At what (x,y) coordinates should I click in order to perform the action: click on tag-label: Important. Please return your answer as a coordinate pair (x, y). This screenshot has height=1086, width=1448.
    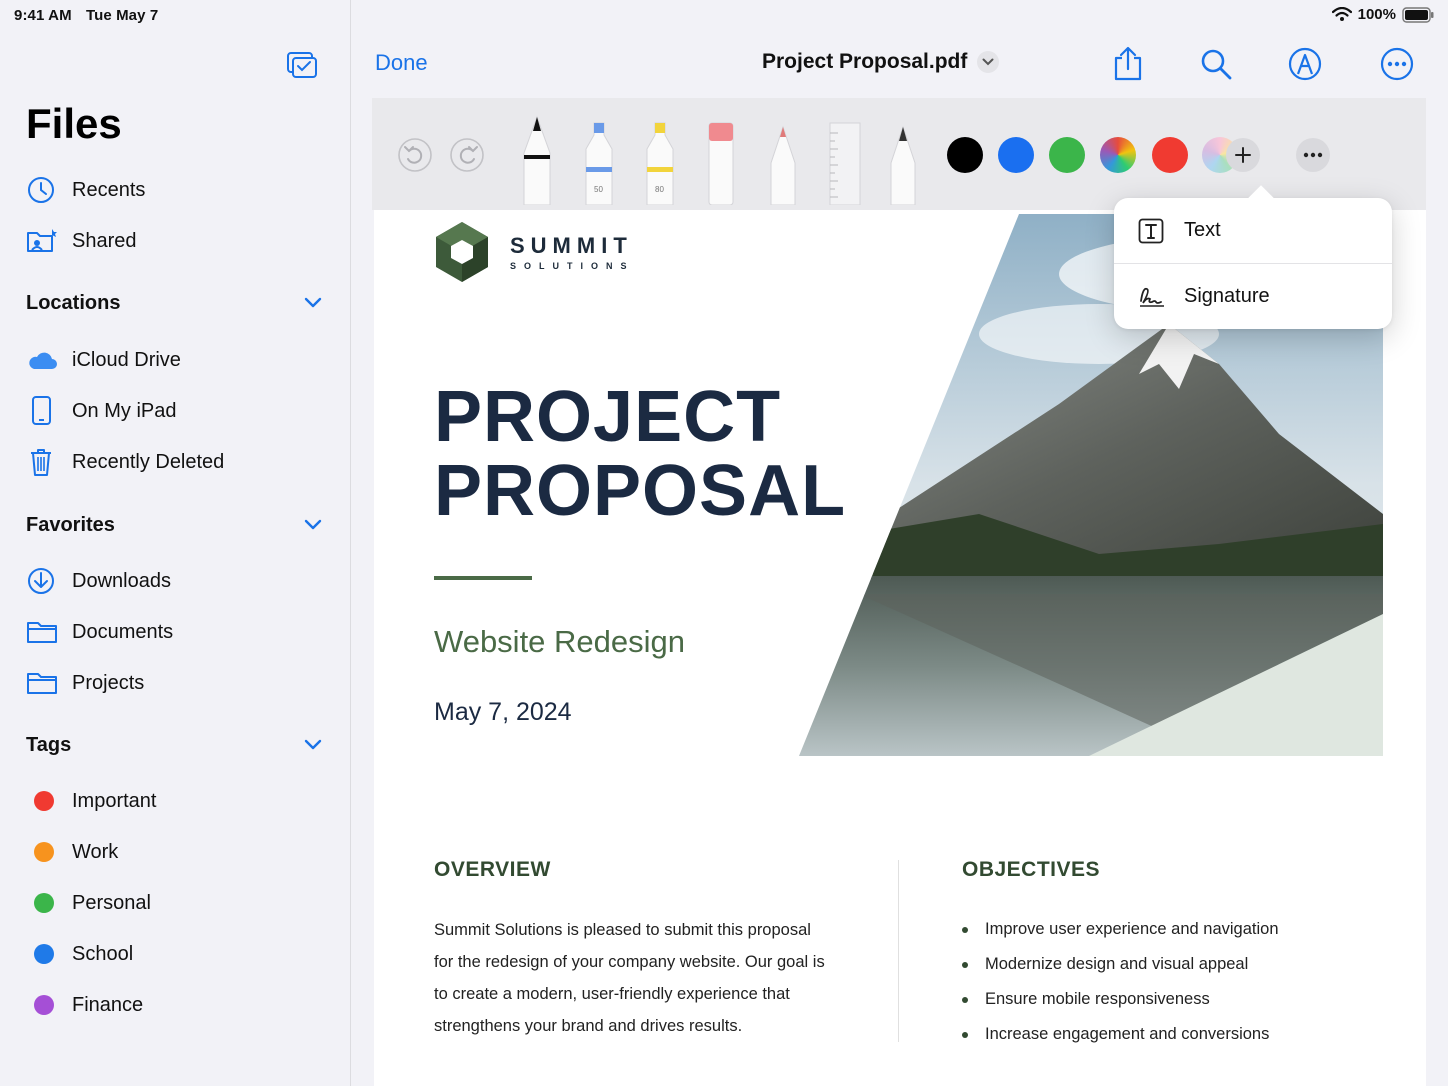
    Looking at the image, I should click on (114, 800).